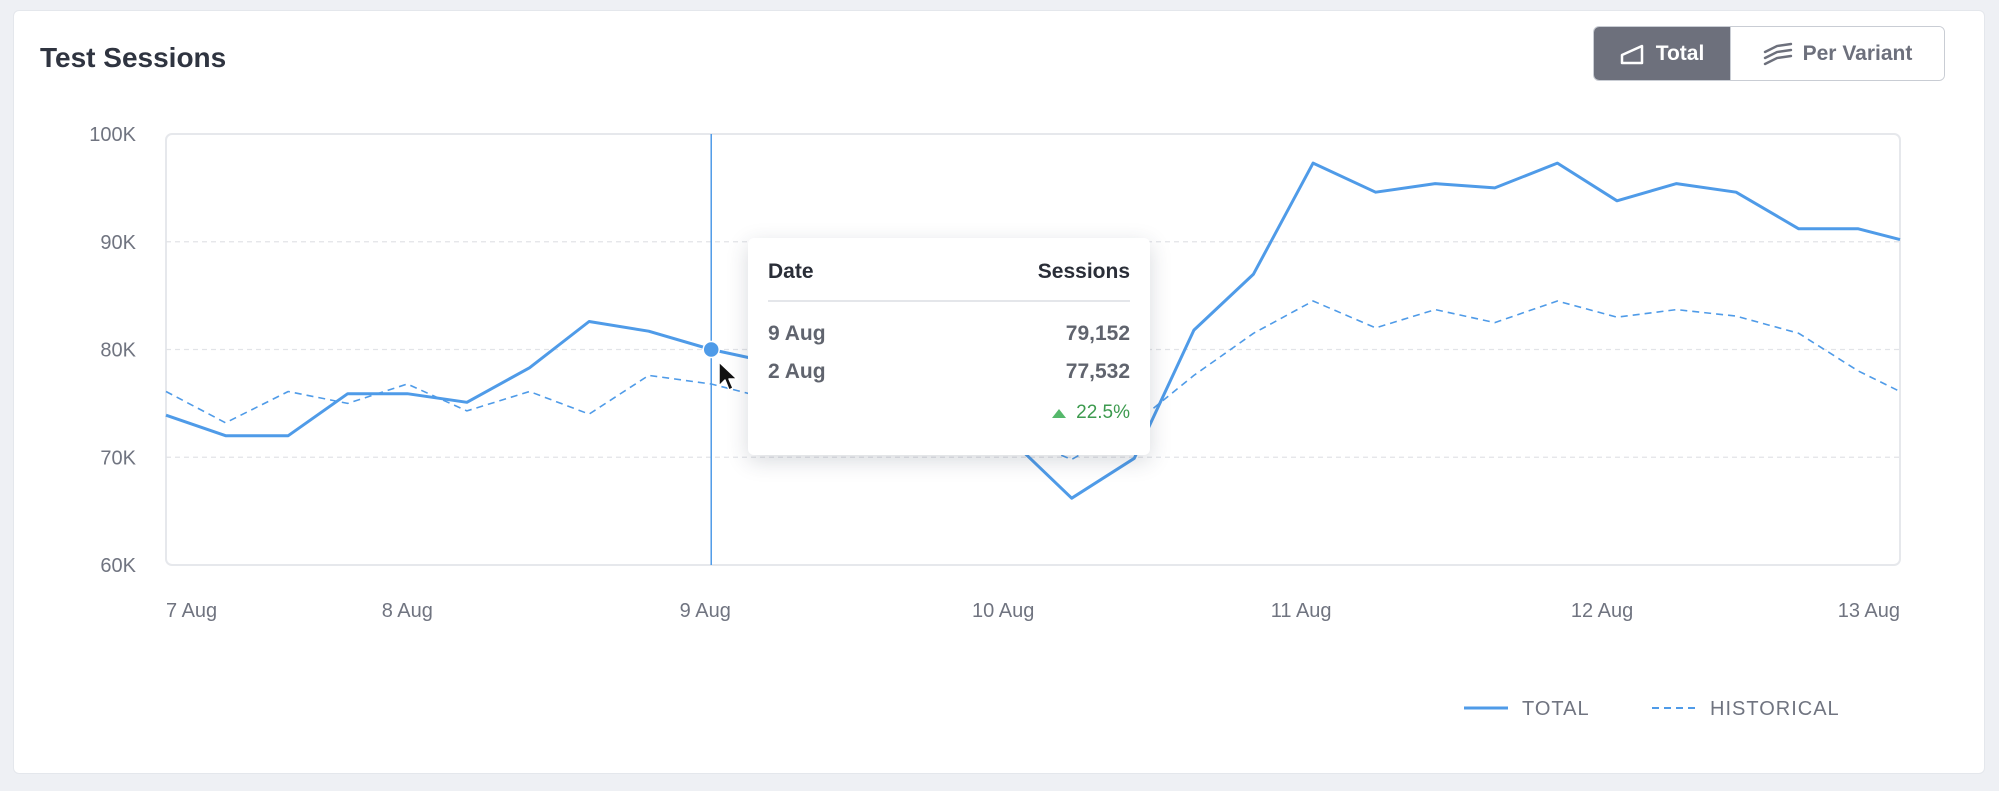 Image resolution: width=1999 pixels, height=791 pixels. I want to click on x-tick-label: 7 Aug, so click(191, 611).